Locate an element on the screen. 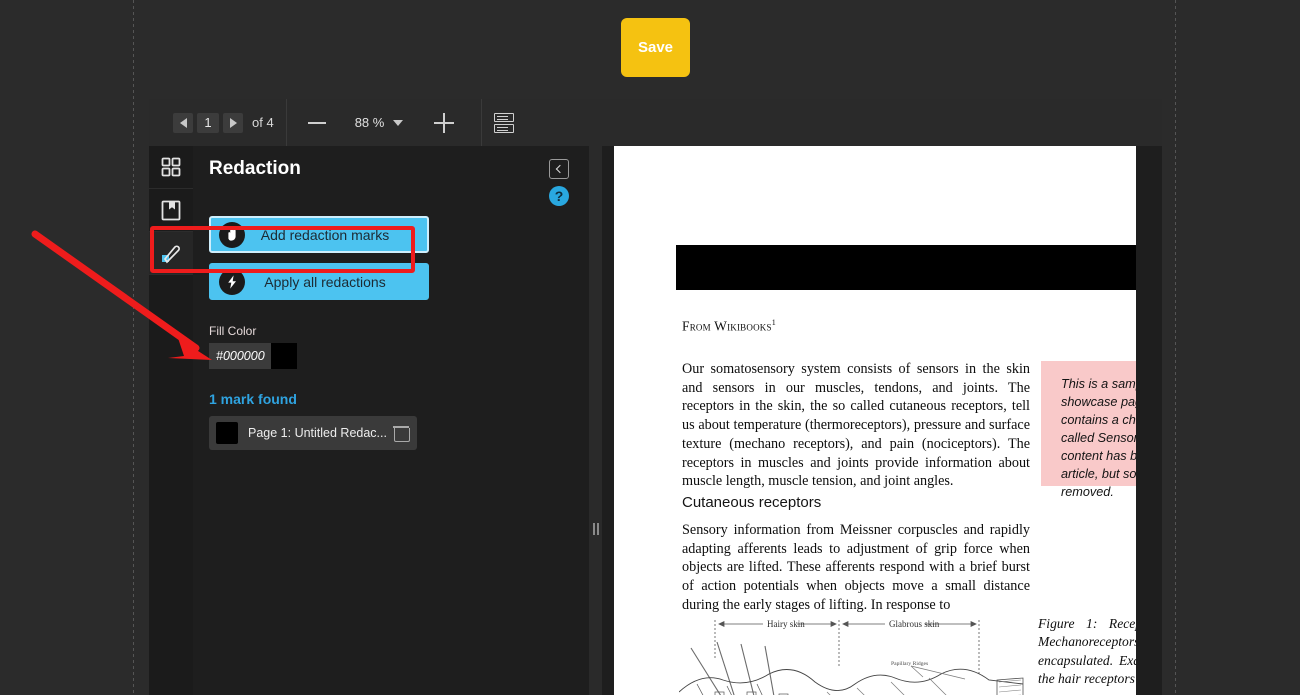 The image size is (1300, 695). save-button: Save is located at coordinates (655, 47).